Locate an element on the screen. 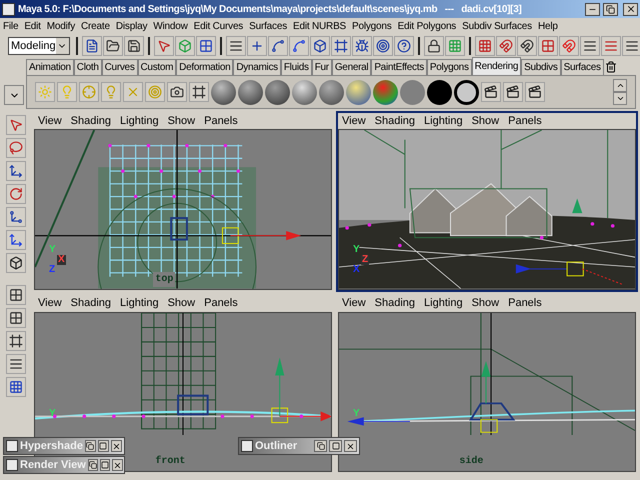  view-name-label: top is located at coordinates (164, 279).